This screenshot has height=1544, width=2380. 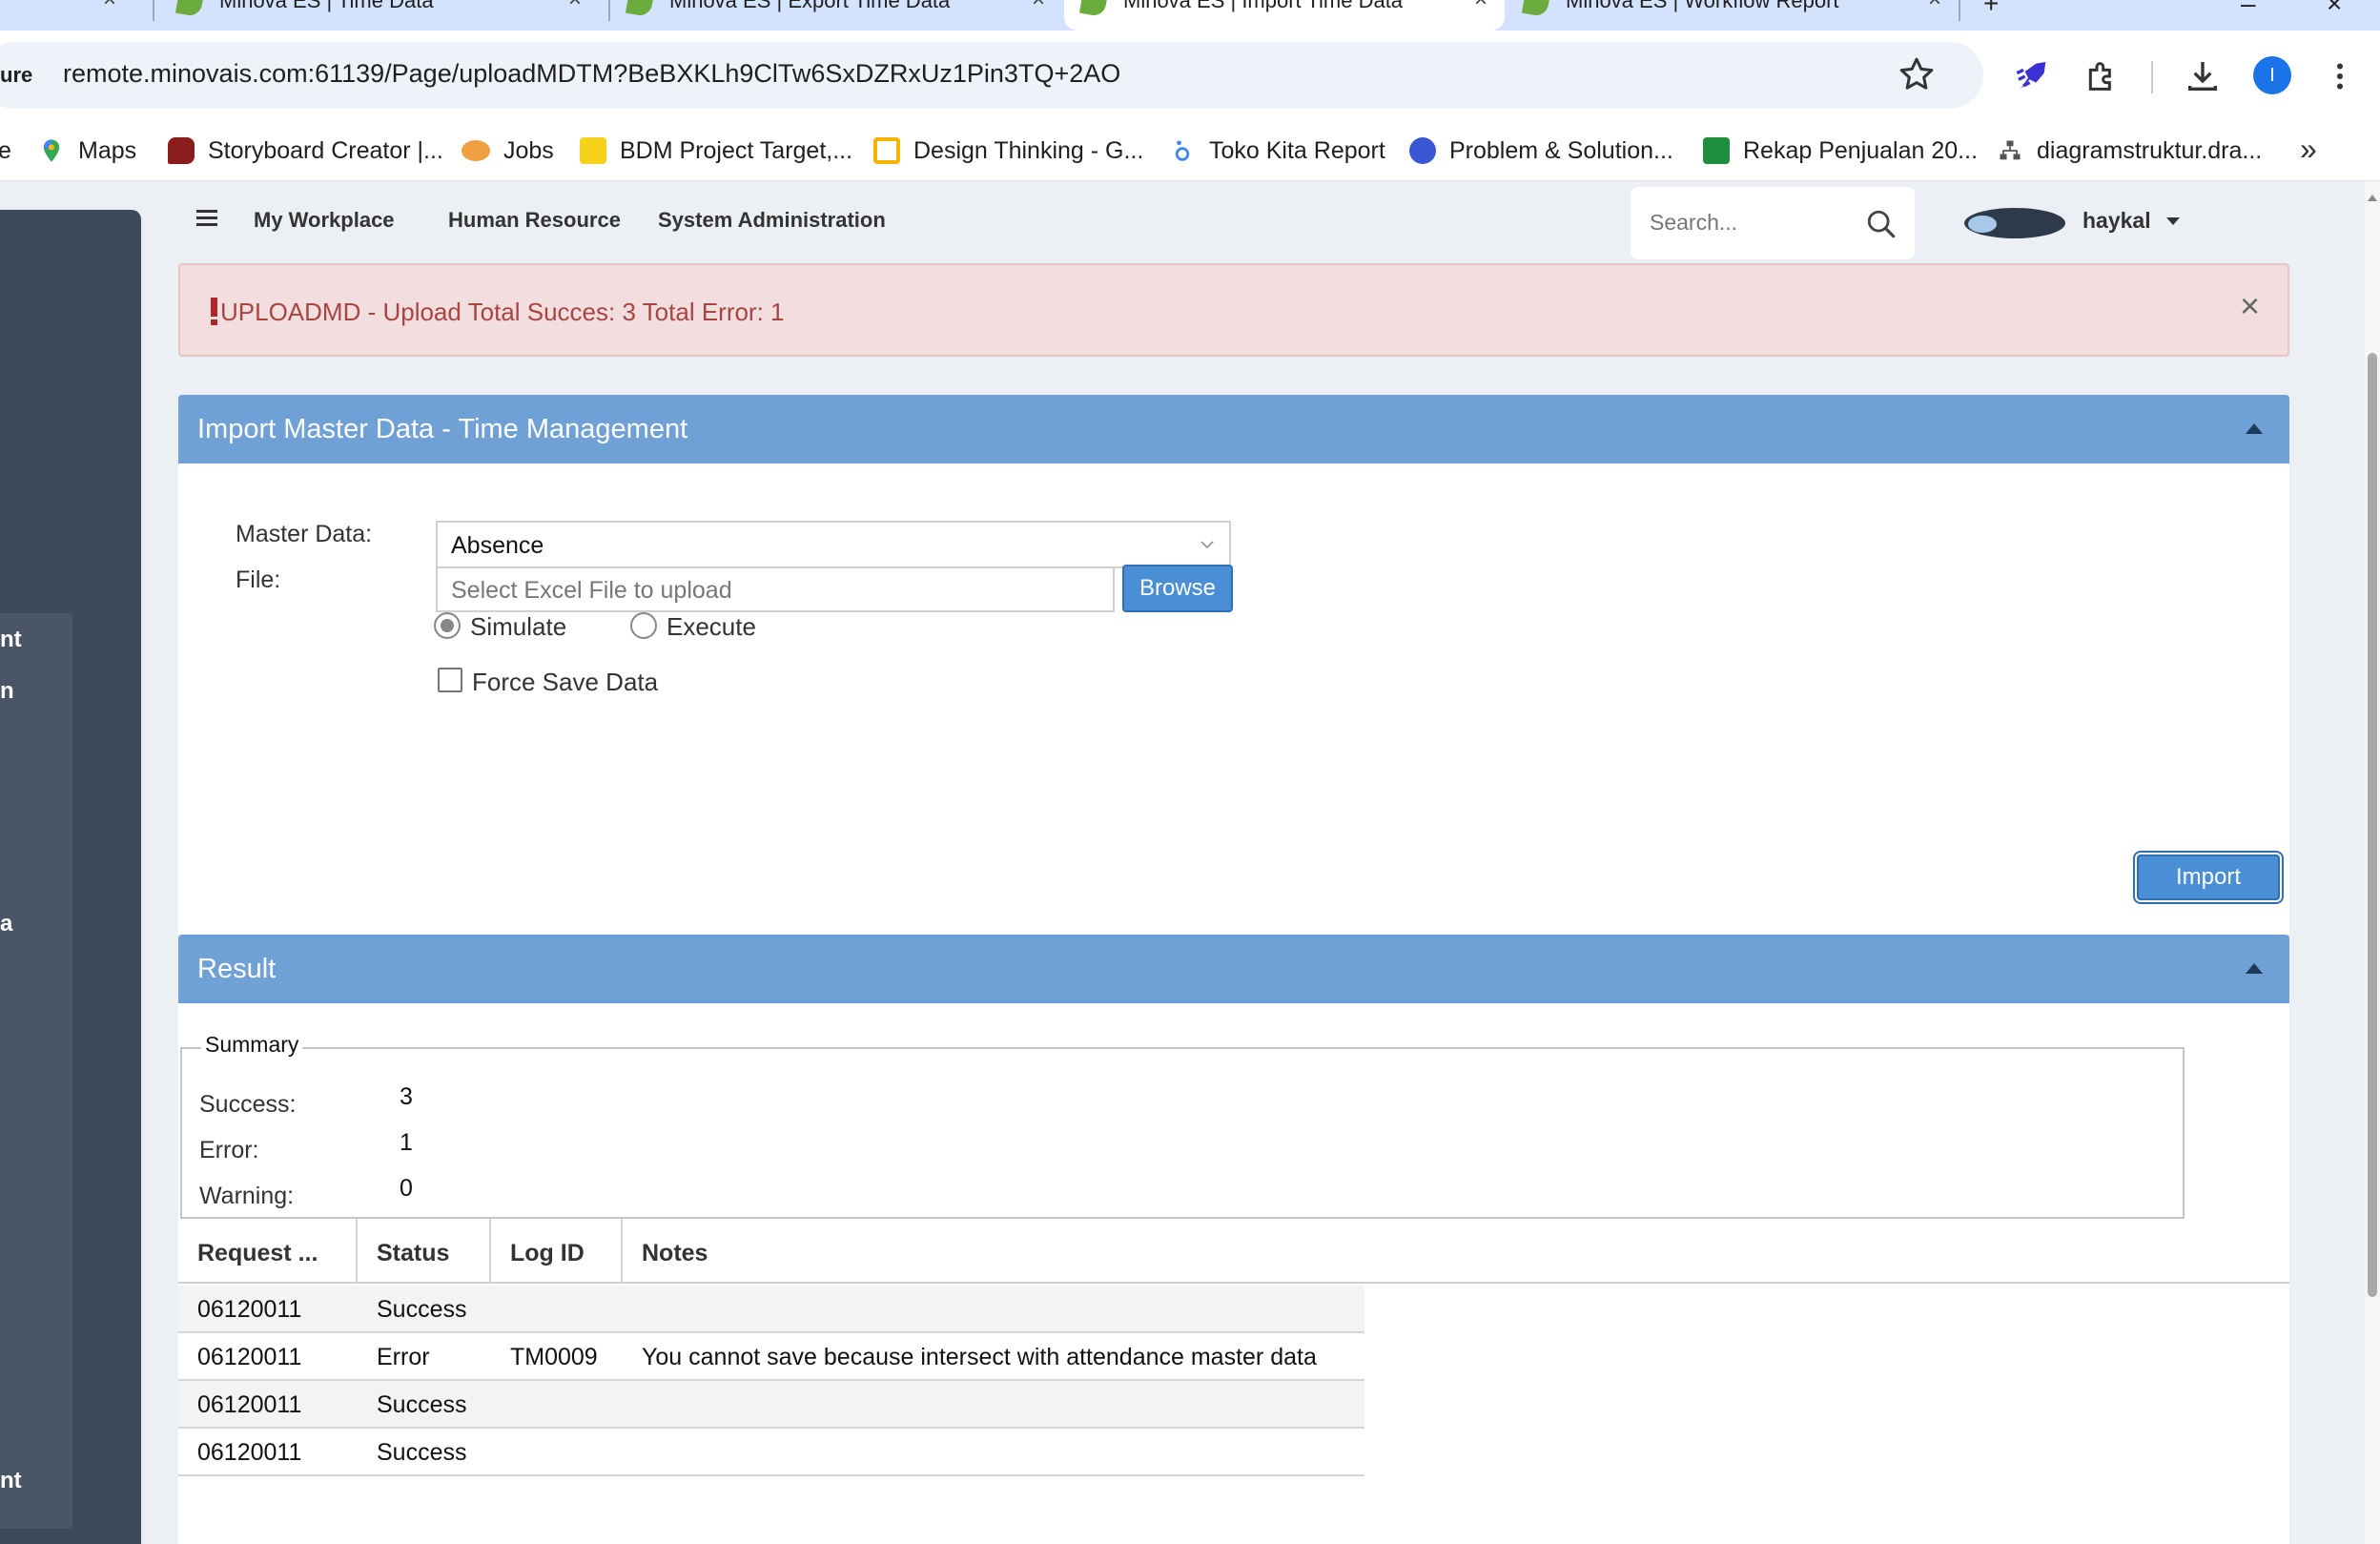 What do you see at coordinates (2033, 76) in the screenshot?
I see `extension-rocket-icon` at bounding box center [2033, 76].